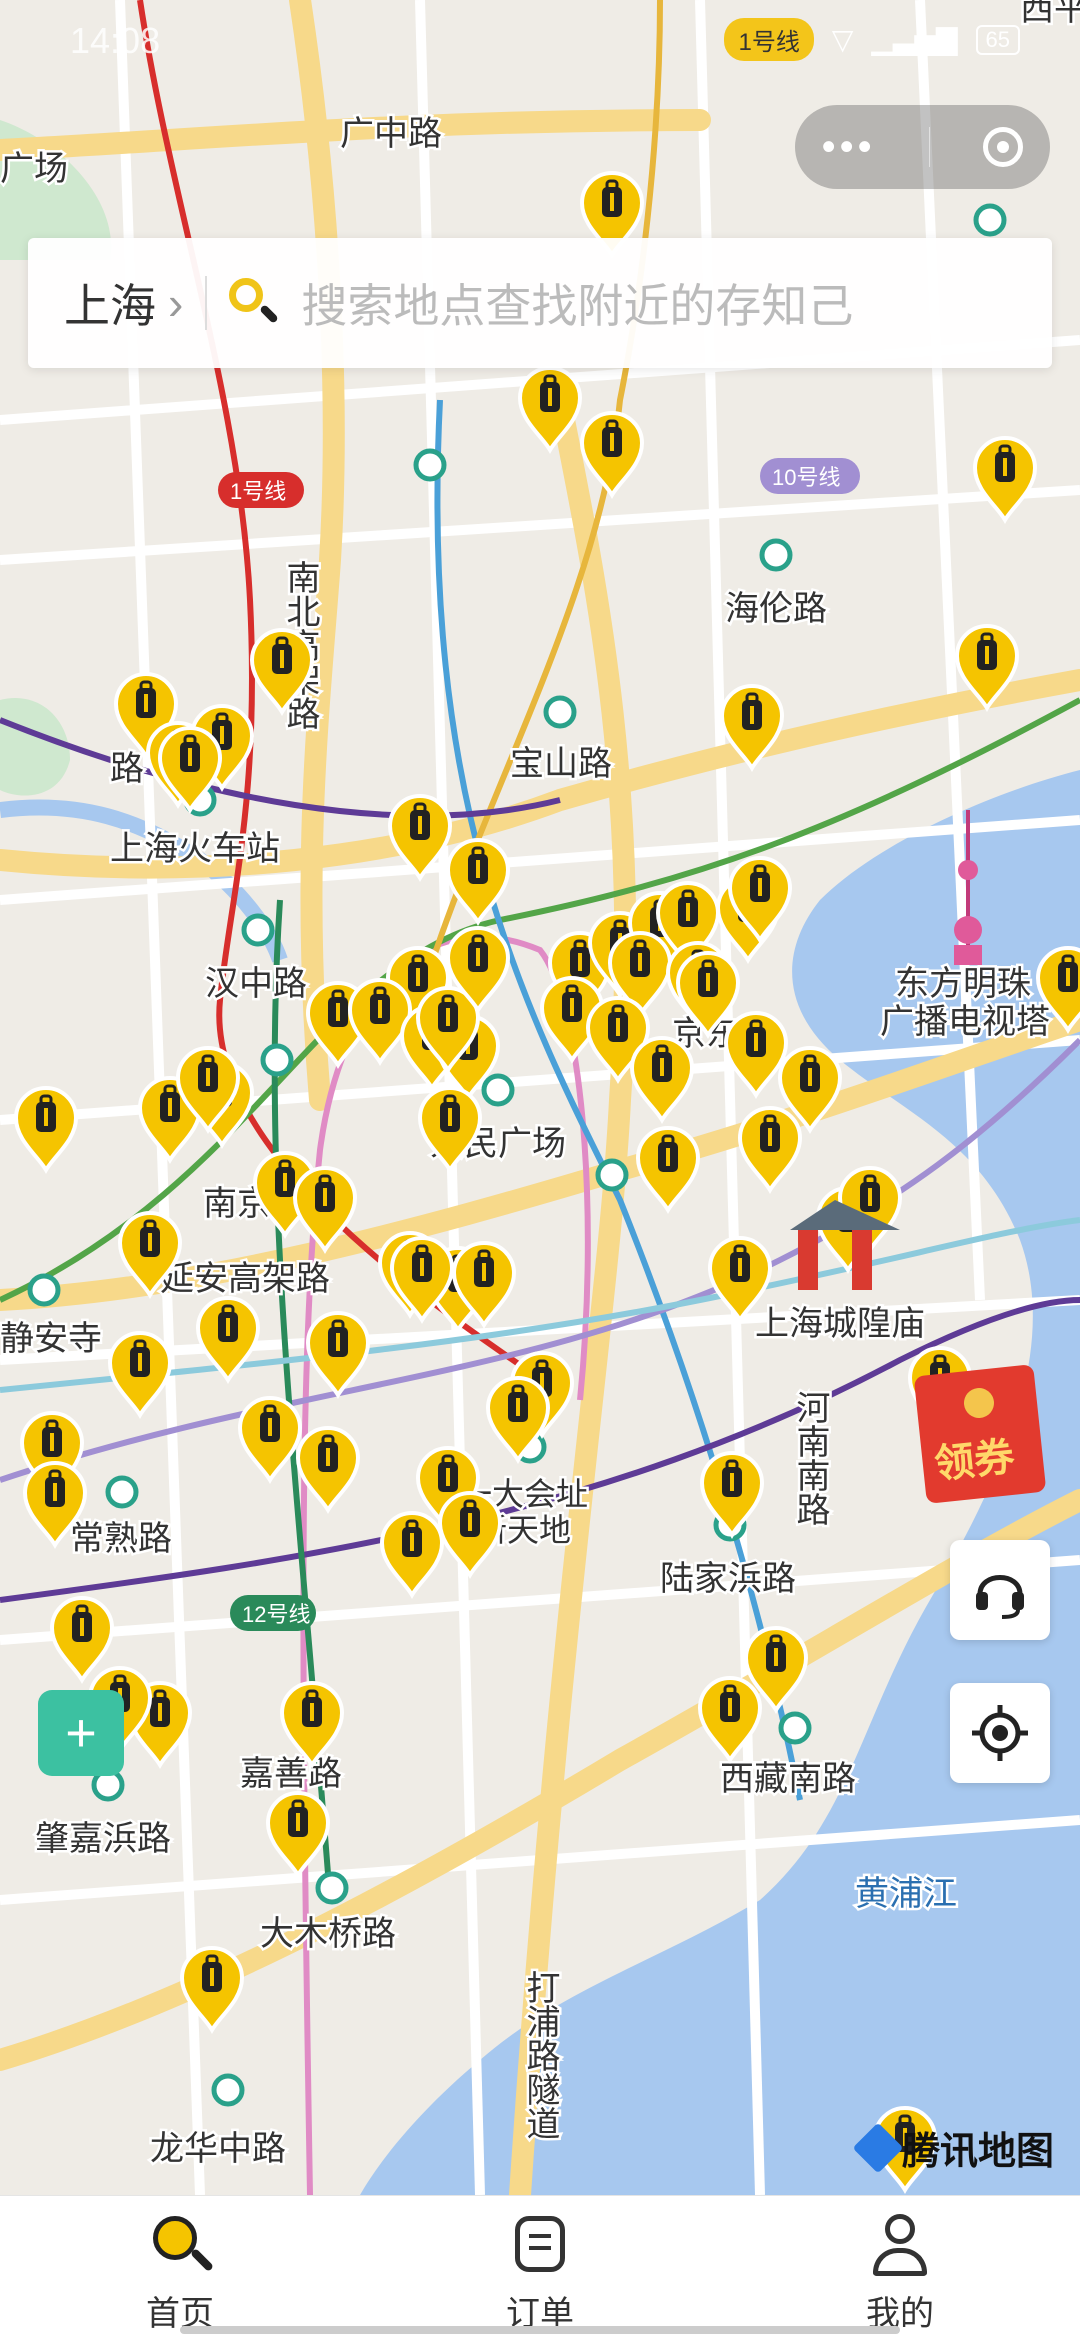 Image resolution: width=1080 pixels, height=2341 pixels. What do you see at coordinates (540, 2245) in the screenshot?
I see `order-icon` at bounding box center [540, 2245].